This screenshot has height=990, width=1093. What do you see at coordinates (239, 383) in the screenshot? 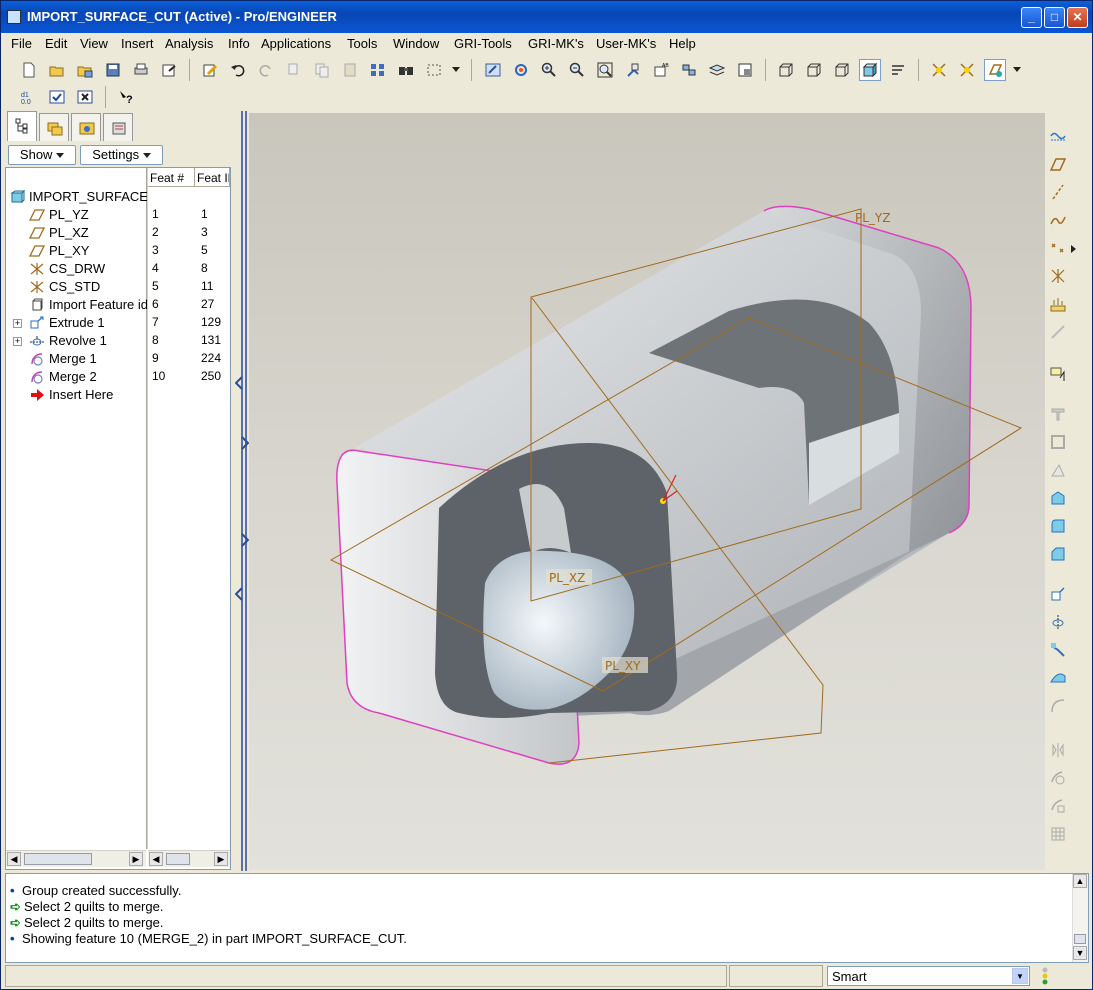
I see `collapse-panel-icon` at bounding box center [239, 383].